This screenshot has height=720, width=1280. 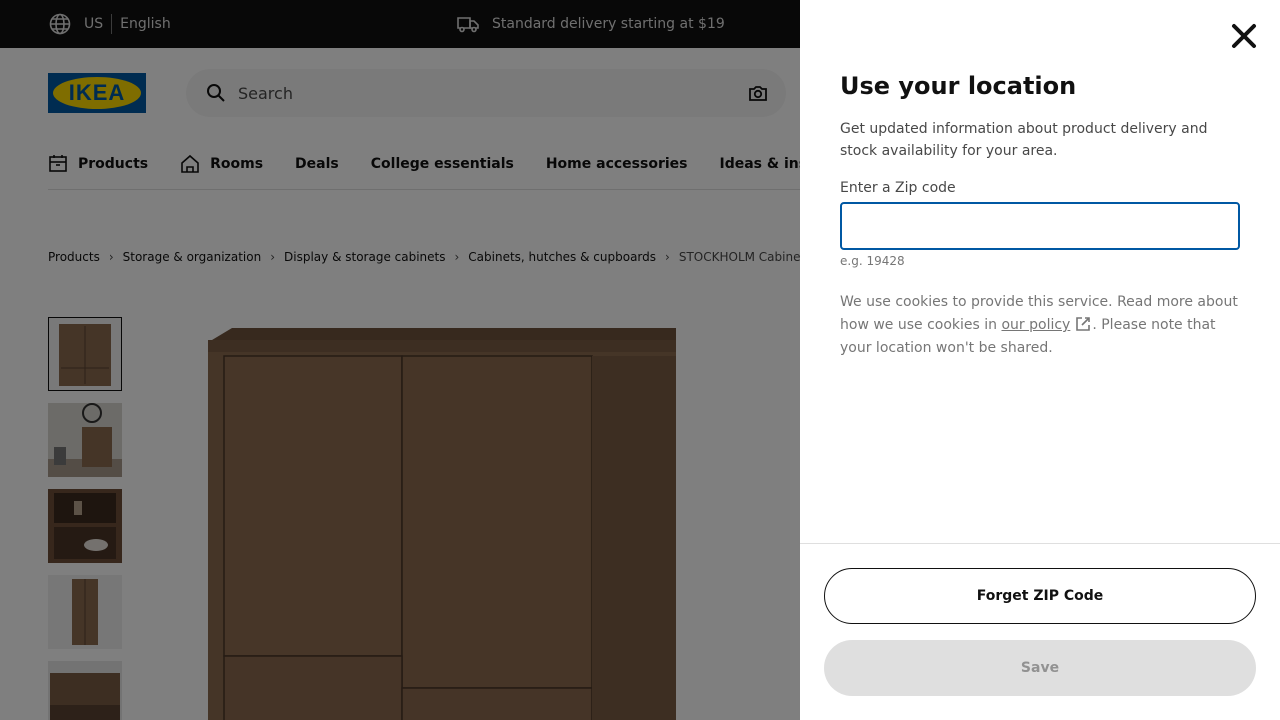 I want to click on zip-code-input, so click(x=1040, y=226).